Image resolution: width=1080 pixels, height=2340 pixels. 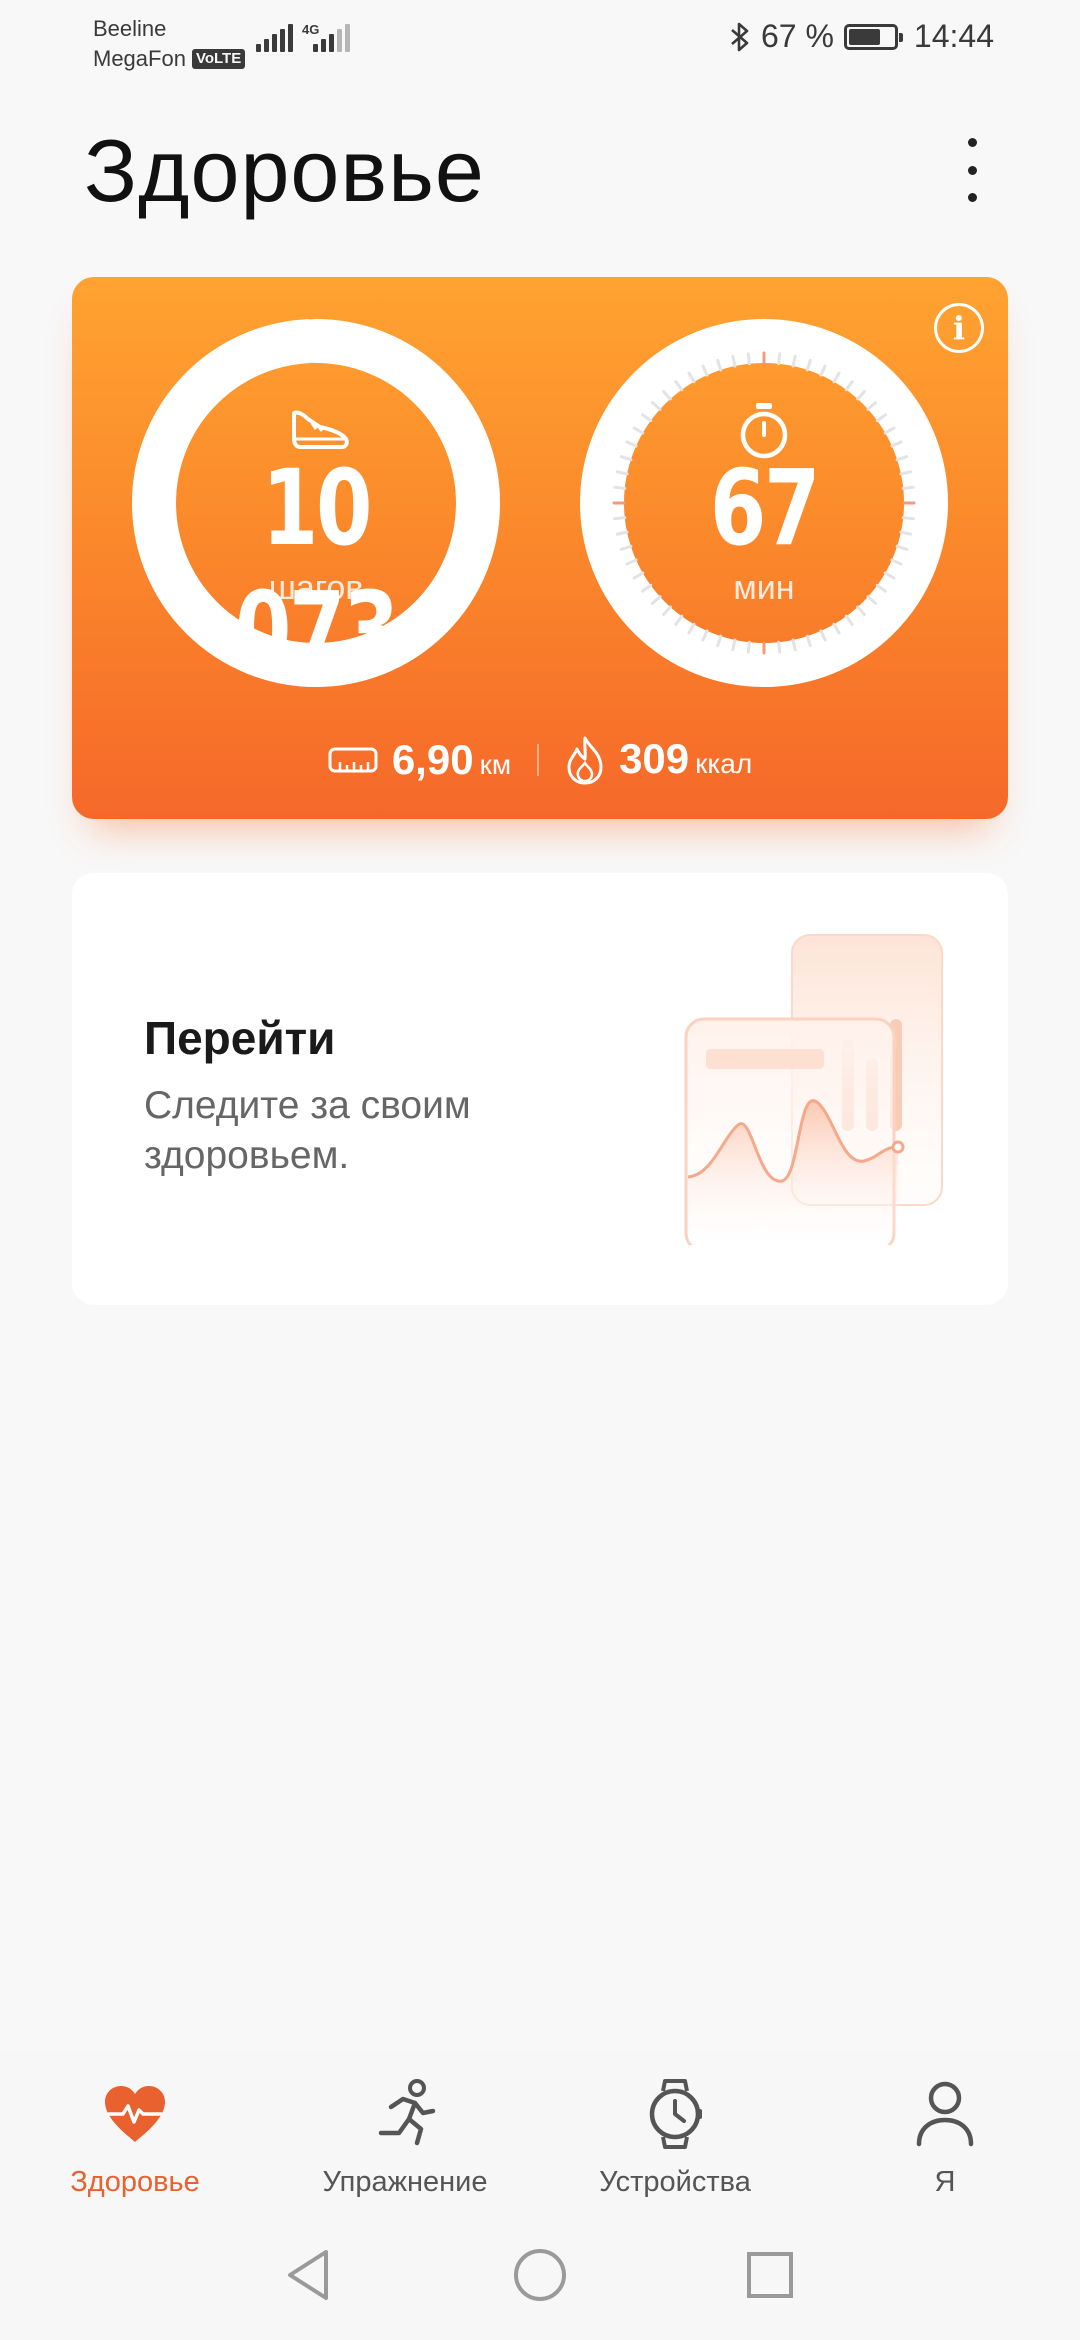 I want to click on distance-unit: км, so click(x=495, y=764).